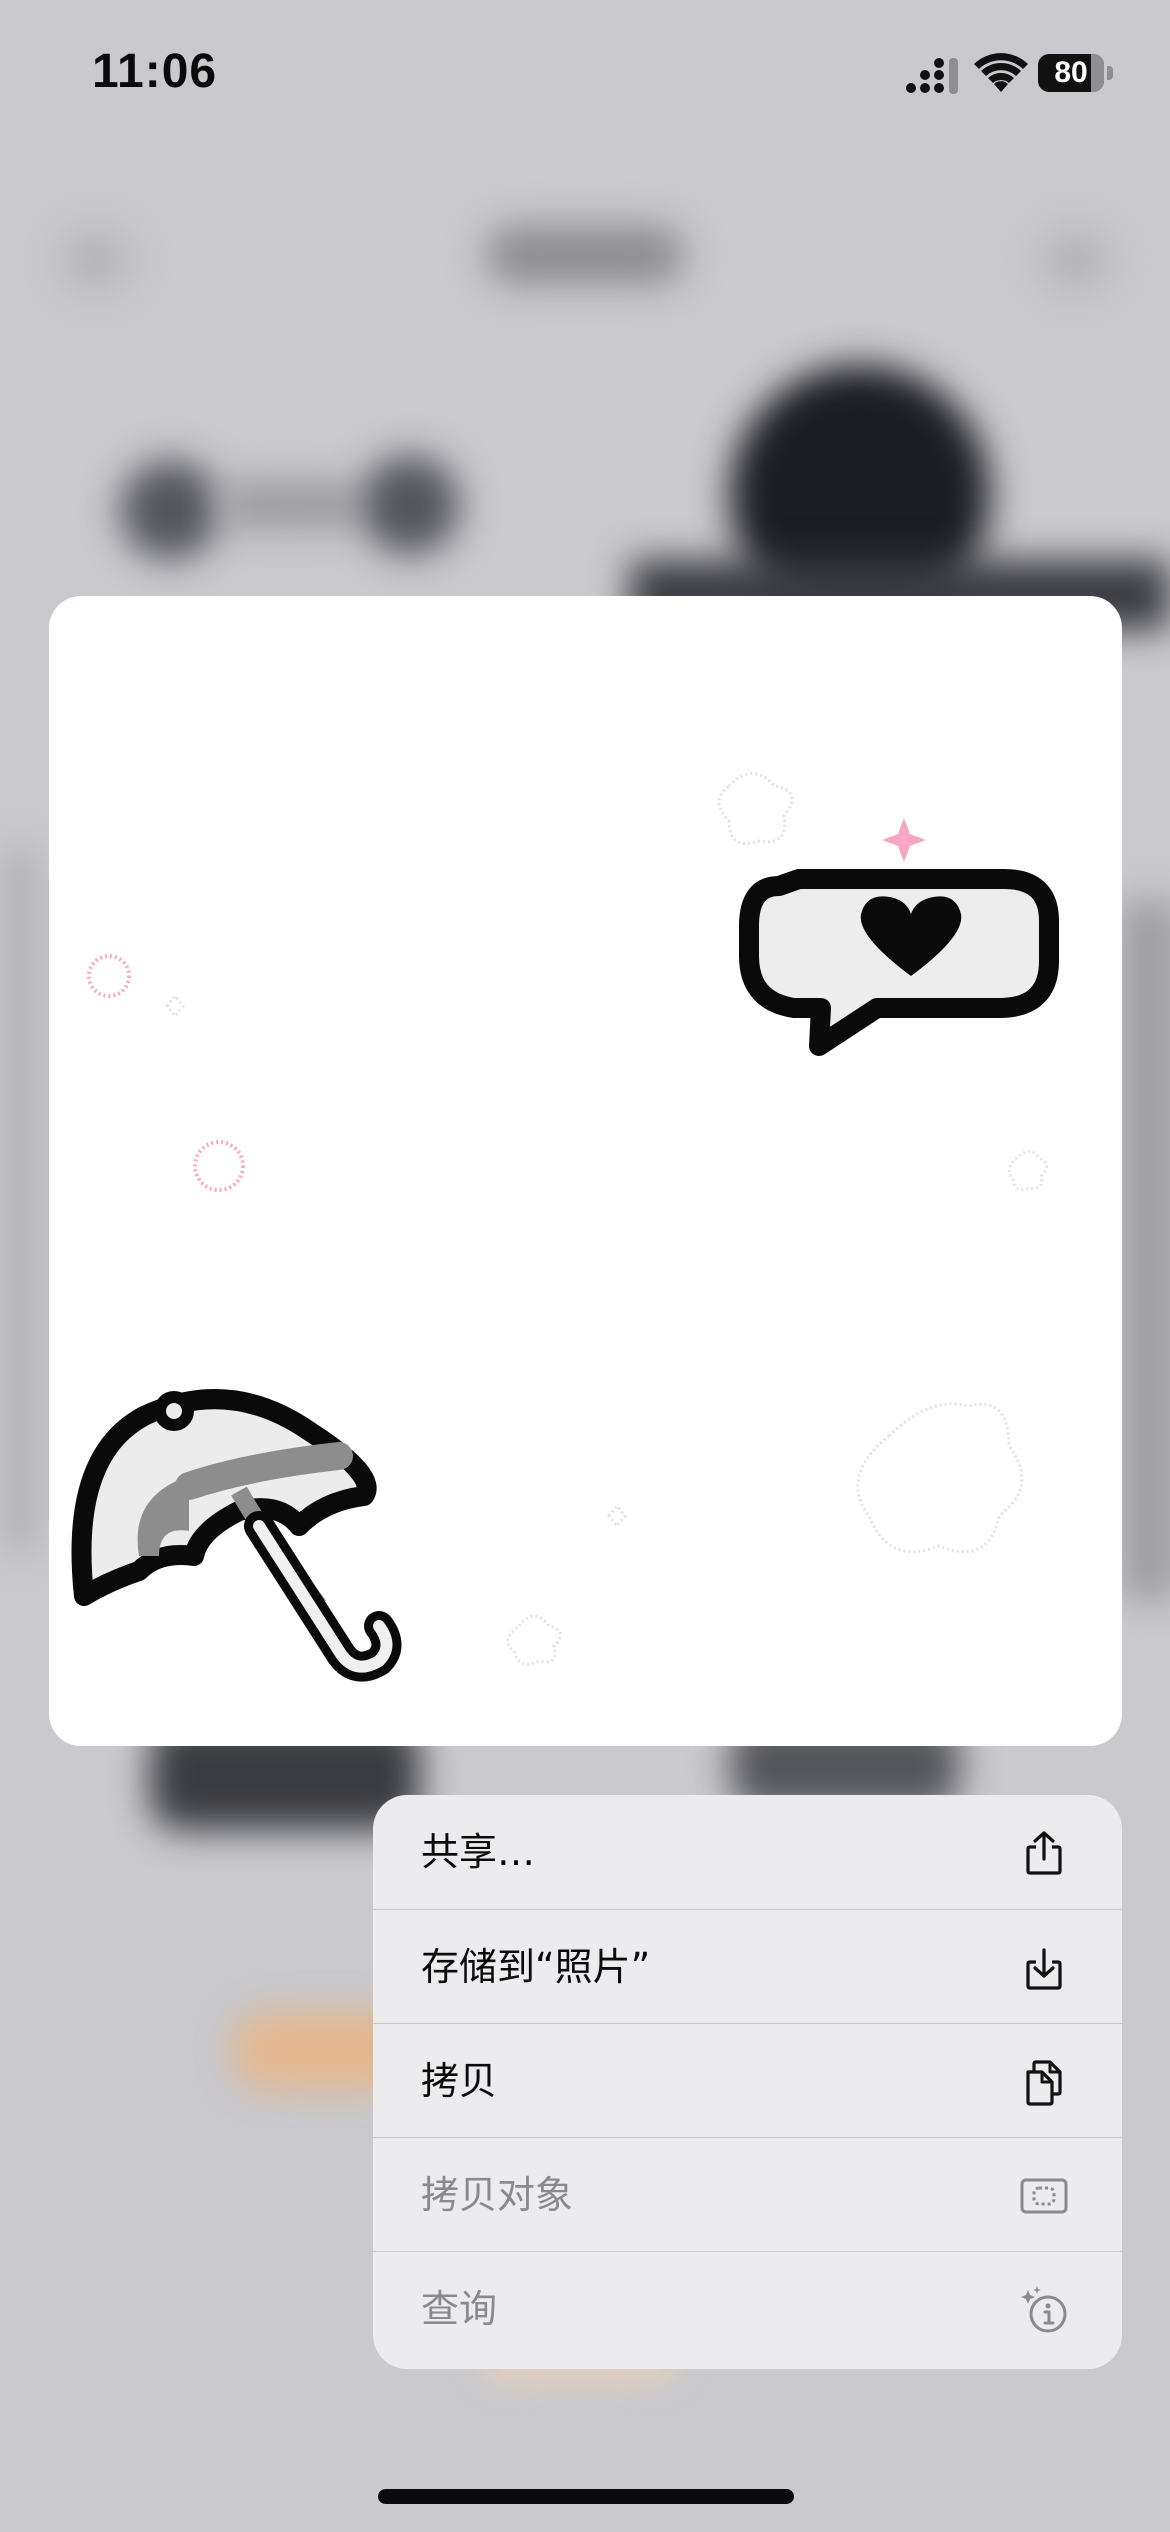 The height and width of the screenshot is (2532, 1170). I want to click on bg-text-blur, so click(290, 505).